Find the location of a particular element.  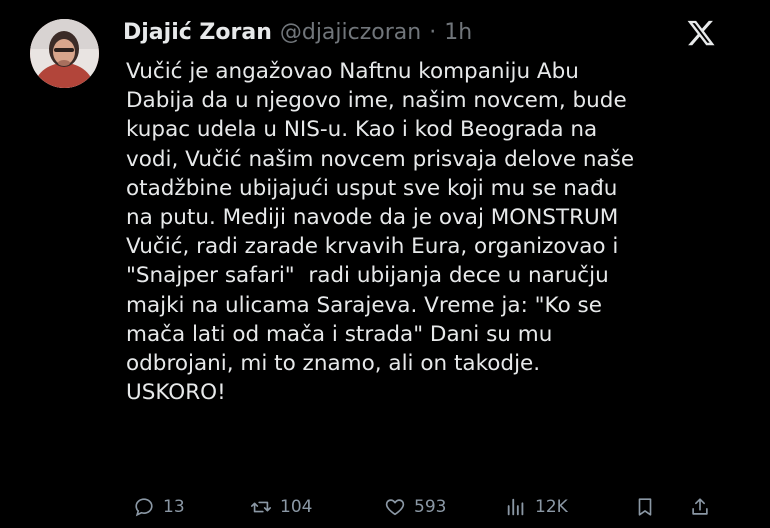

views-button: 12K is located at coordinates (536, 507).